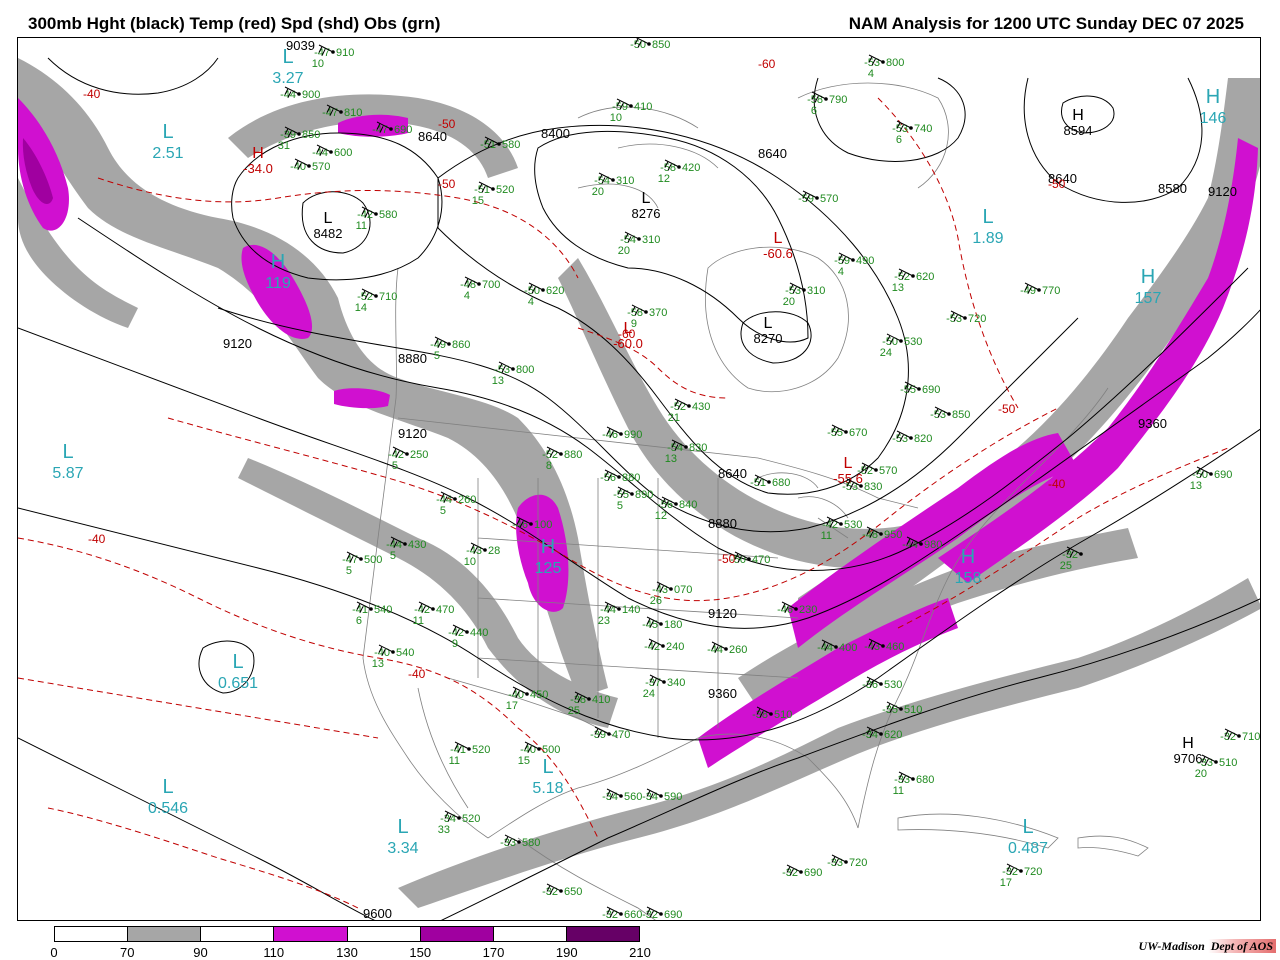  What do you see at coordinates (376, 301) in the screenshot?
I see `station-obs: -52 71014` at bounding box center [376, 301].